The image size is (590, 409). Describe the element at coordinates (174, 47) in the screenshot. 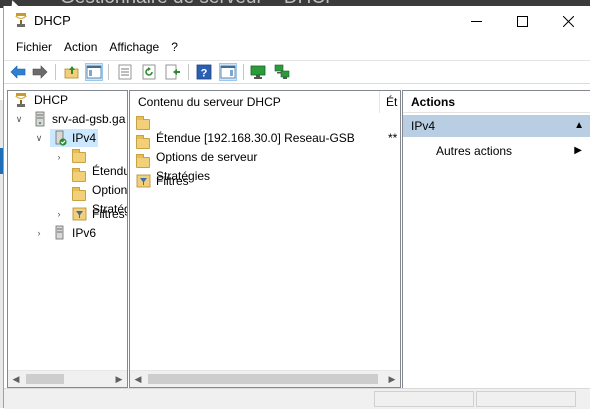

I see `menu-help: ?` at that location.